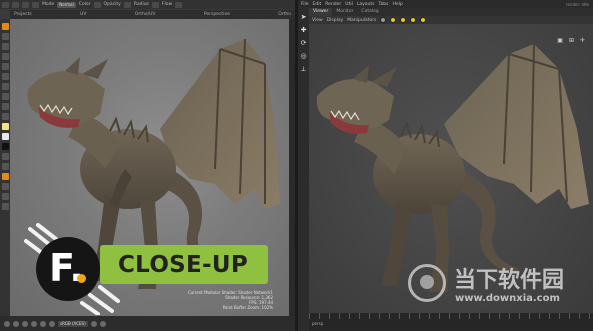 Image resolution: width=593 pixels, height=331 pixels. I want to click on tab-monitor: Monitor, so click(344, 12).